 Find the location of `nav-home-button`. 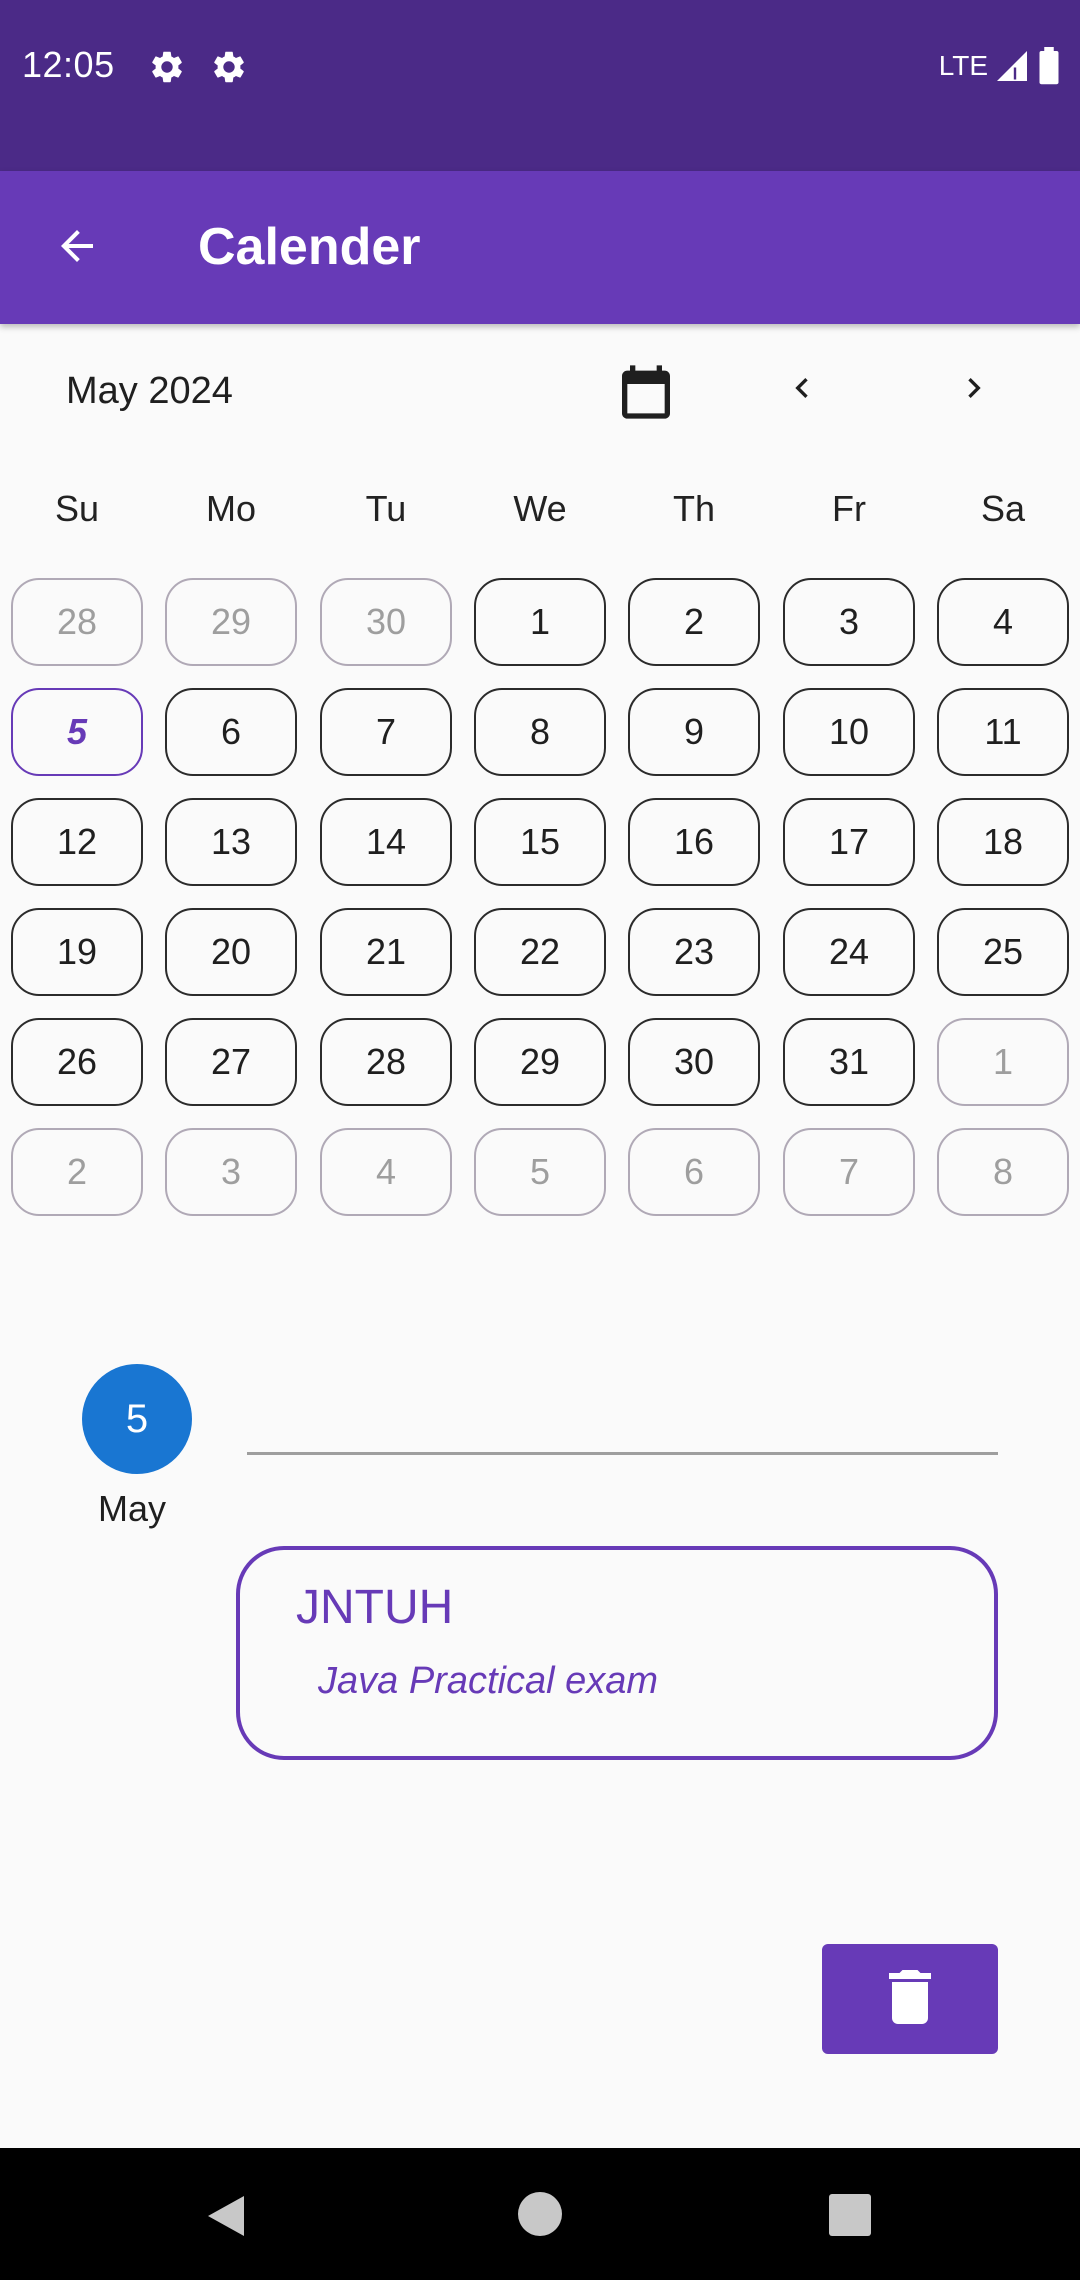

nav-home-button is located at coordinates (540, 2214).